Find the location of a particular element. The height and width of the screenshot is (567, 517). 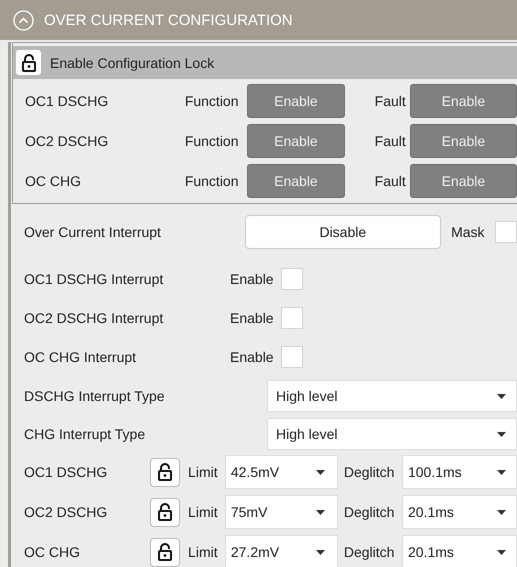

dropdown: 27.2mV is located at coordinates (281, 551).